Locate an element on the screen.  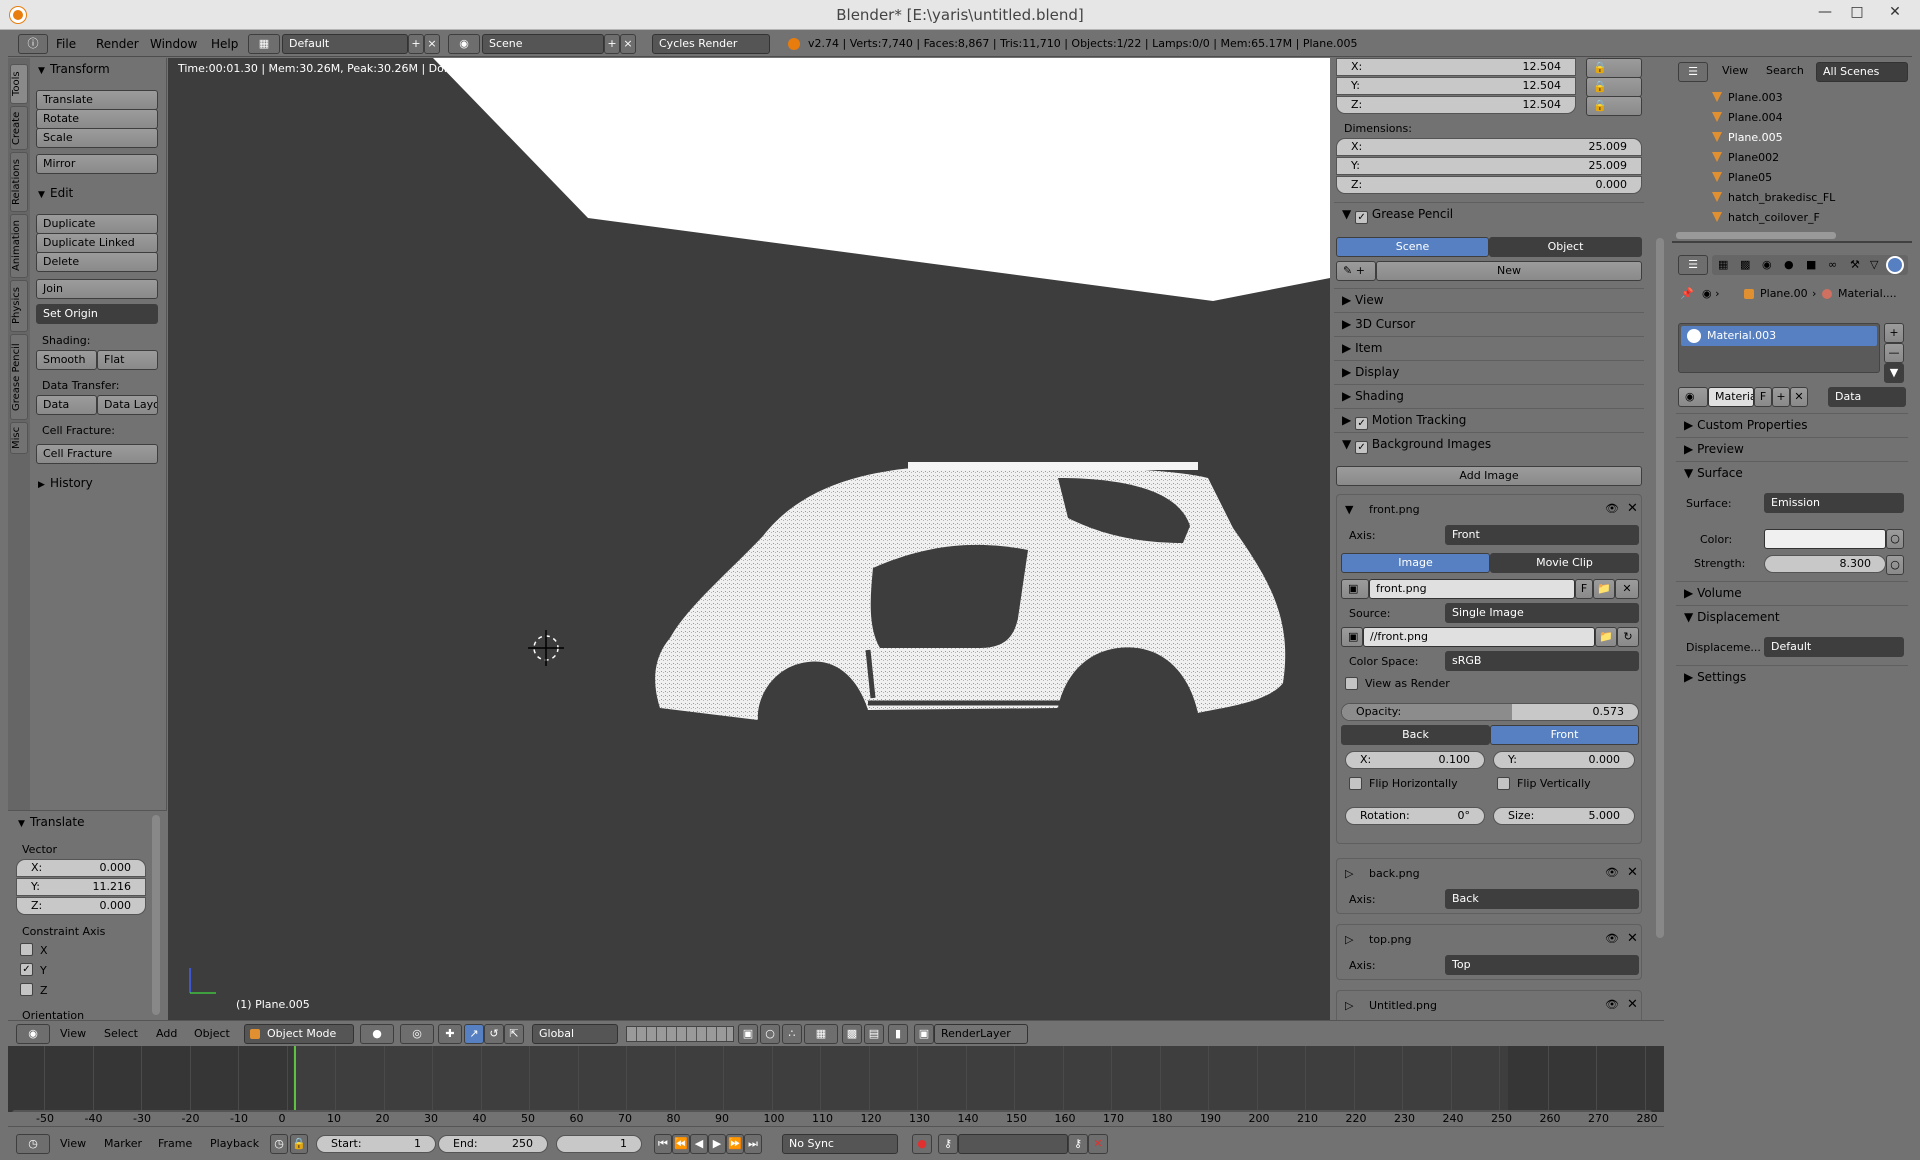
3d-view-editor-icon: ◉ is located at coordinates (33, 1034).